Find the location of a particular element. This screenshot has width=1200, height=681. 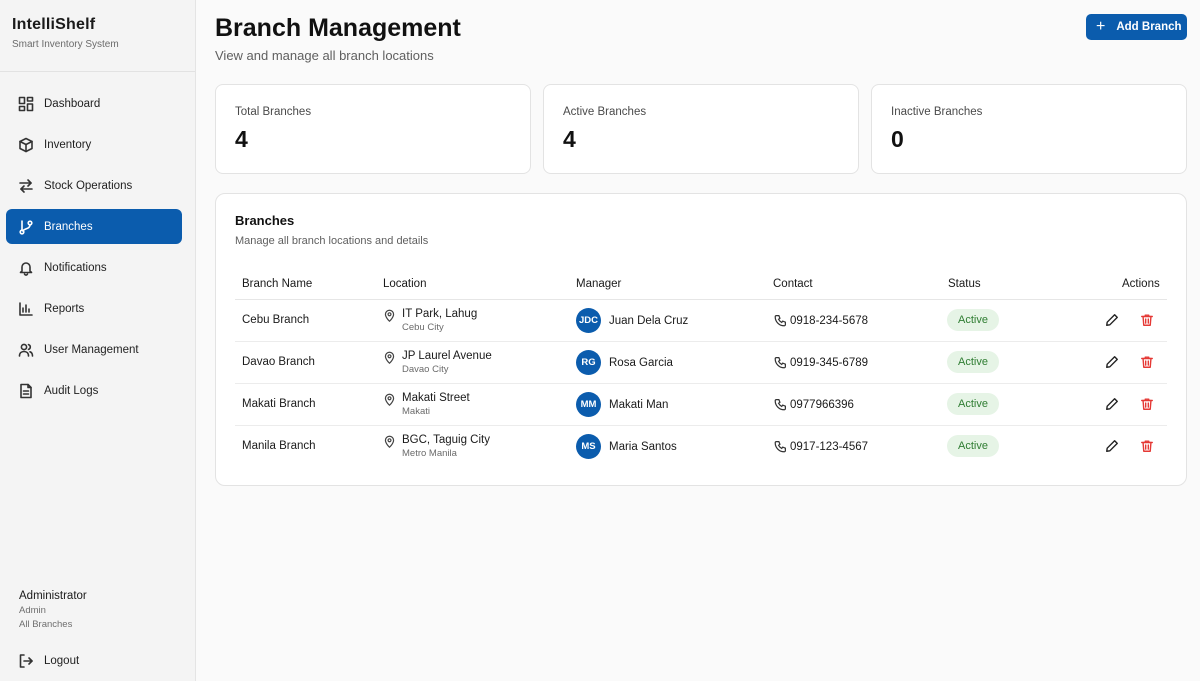

avatar: RG is located at coordinates (588, 362).